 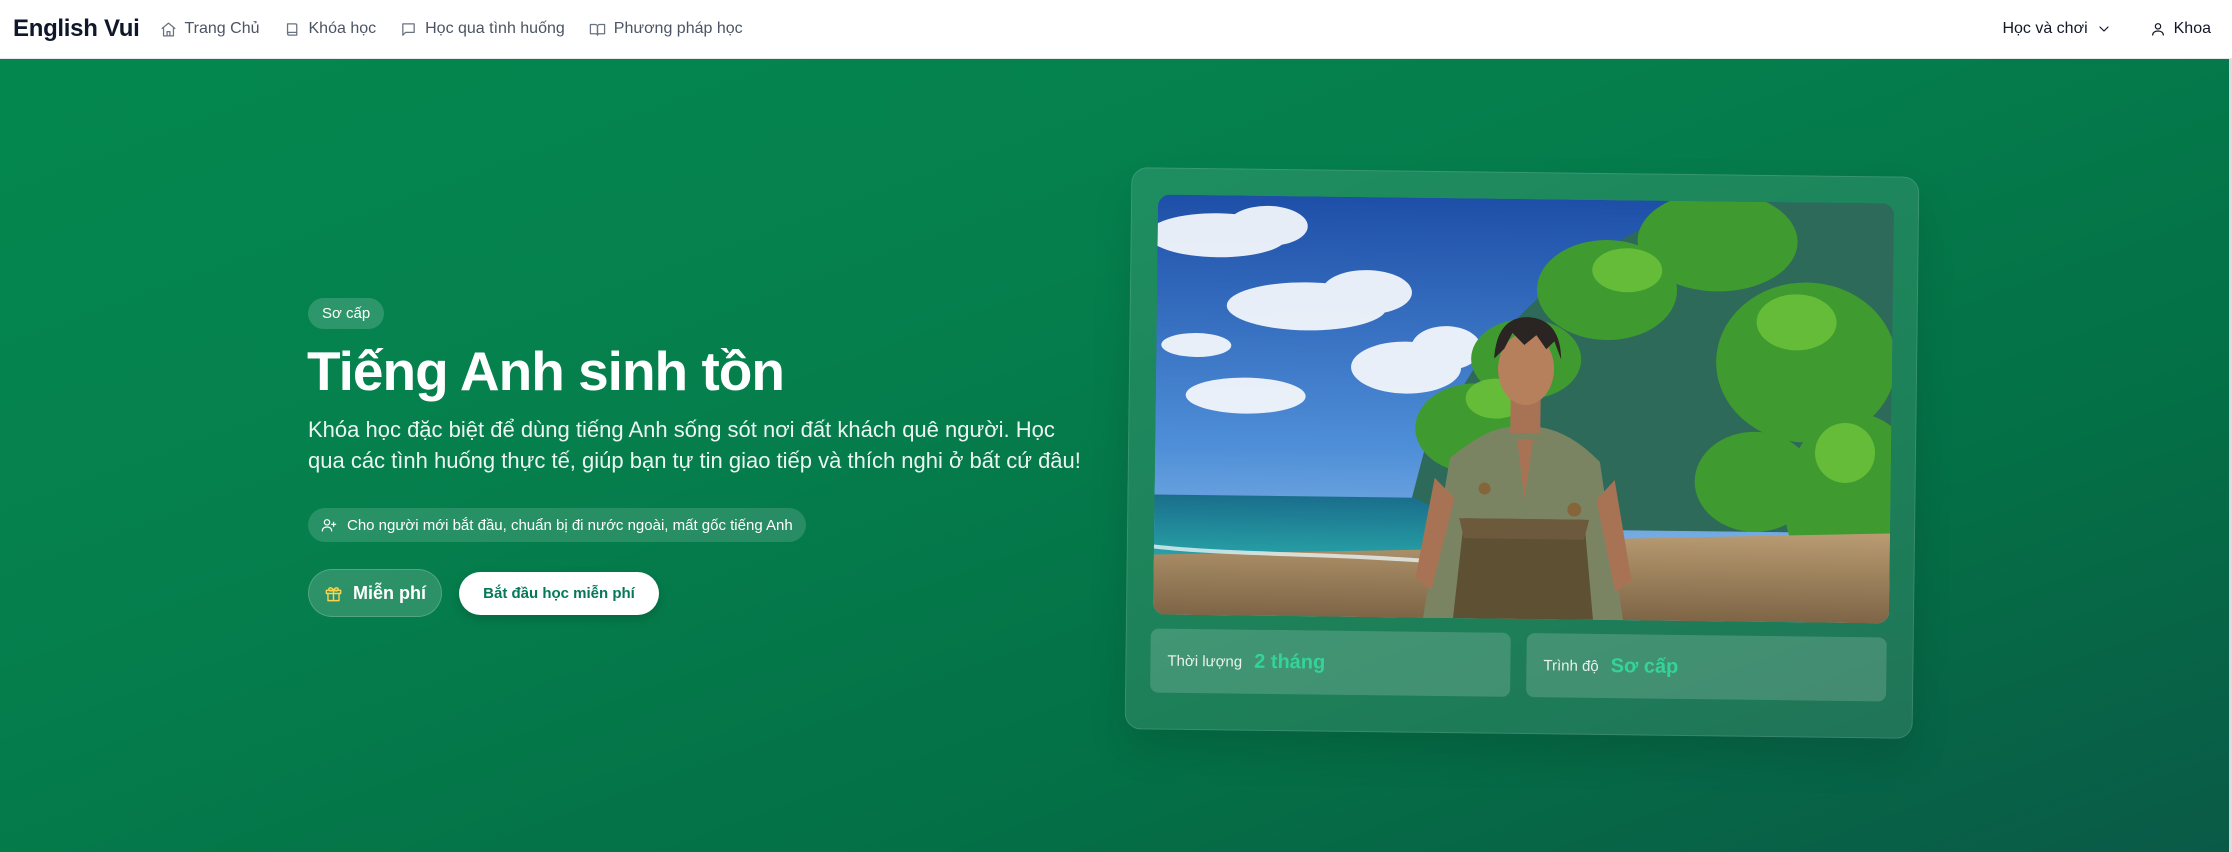 I want to click on brand-logo: English Vui, so click(x=76, y=29).